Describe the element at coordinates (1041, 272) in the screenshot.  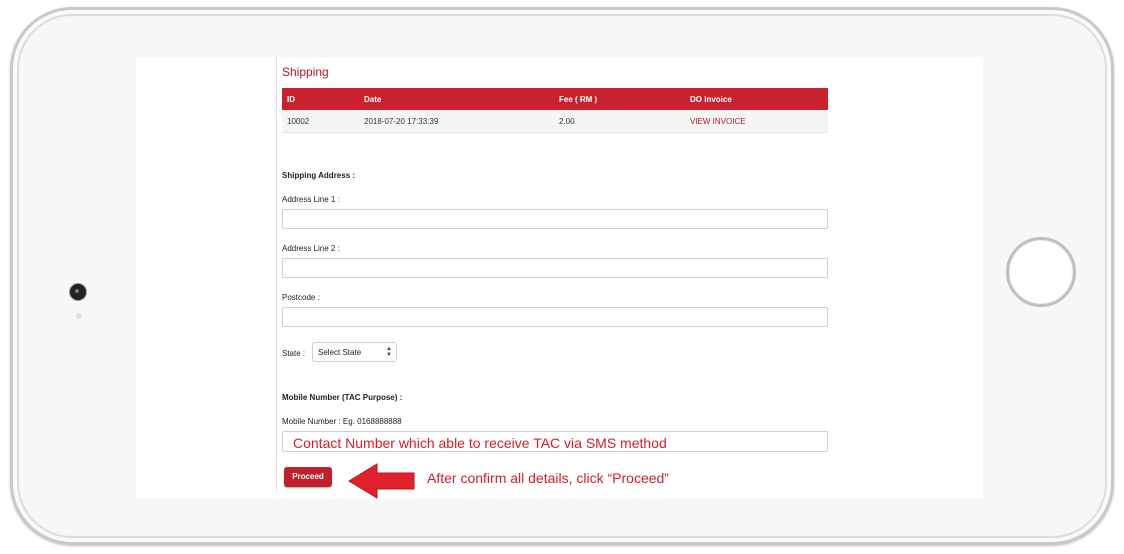
I see `home-button` at that location.